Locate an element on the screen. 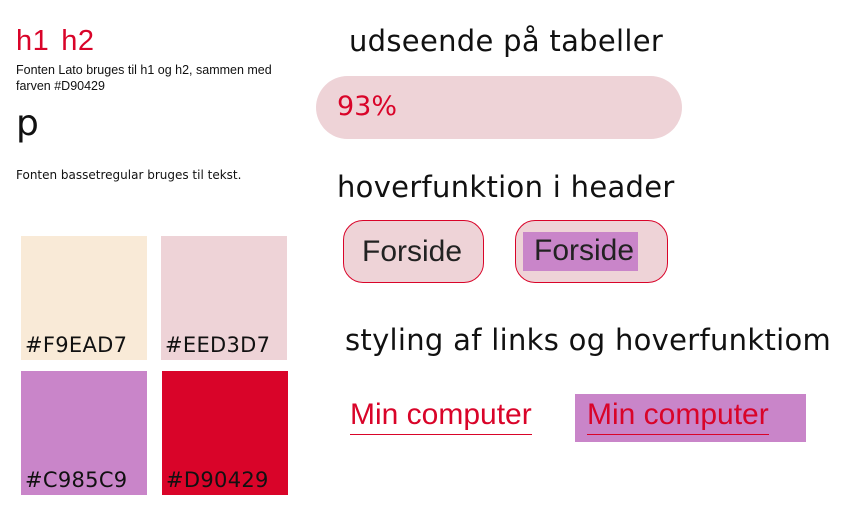 Image resolution: width=862 pixels, height=516 pixels. nav-button-forside: Forside is located at coordinates (413, 251).